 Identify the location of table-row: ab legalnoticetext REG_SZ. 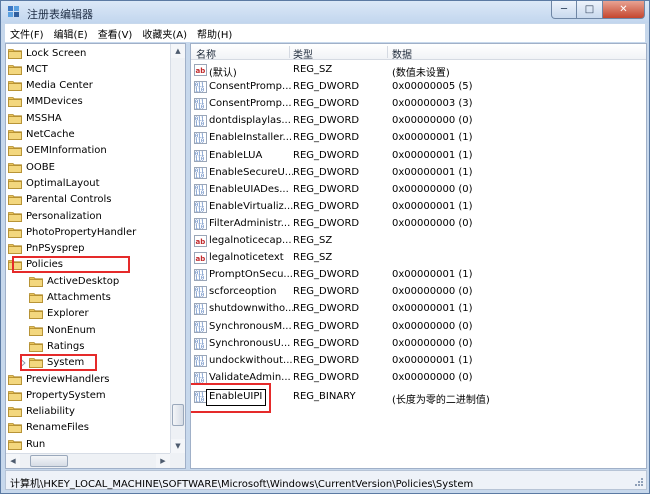
(418, 258).